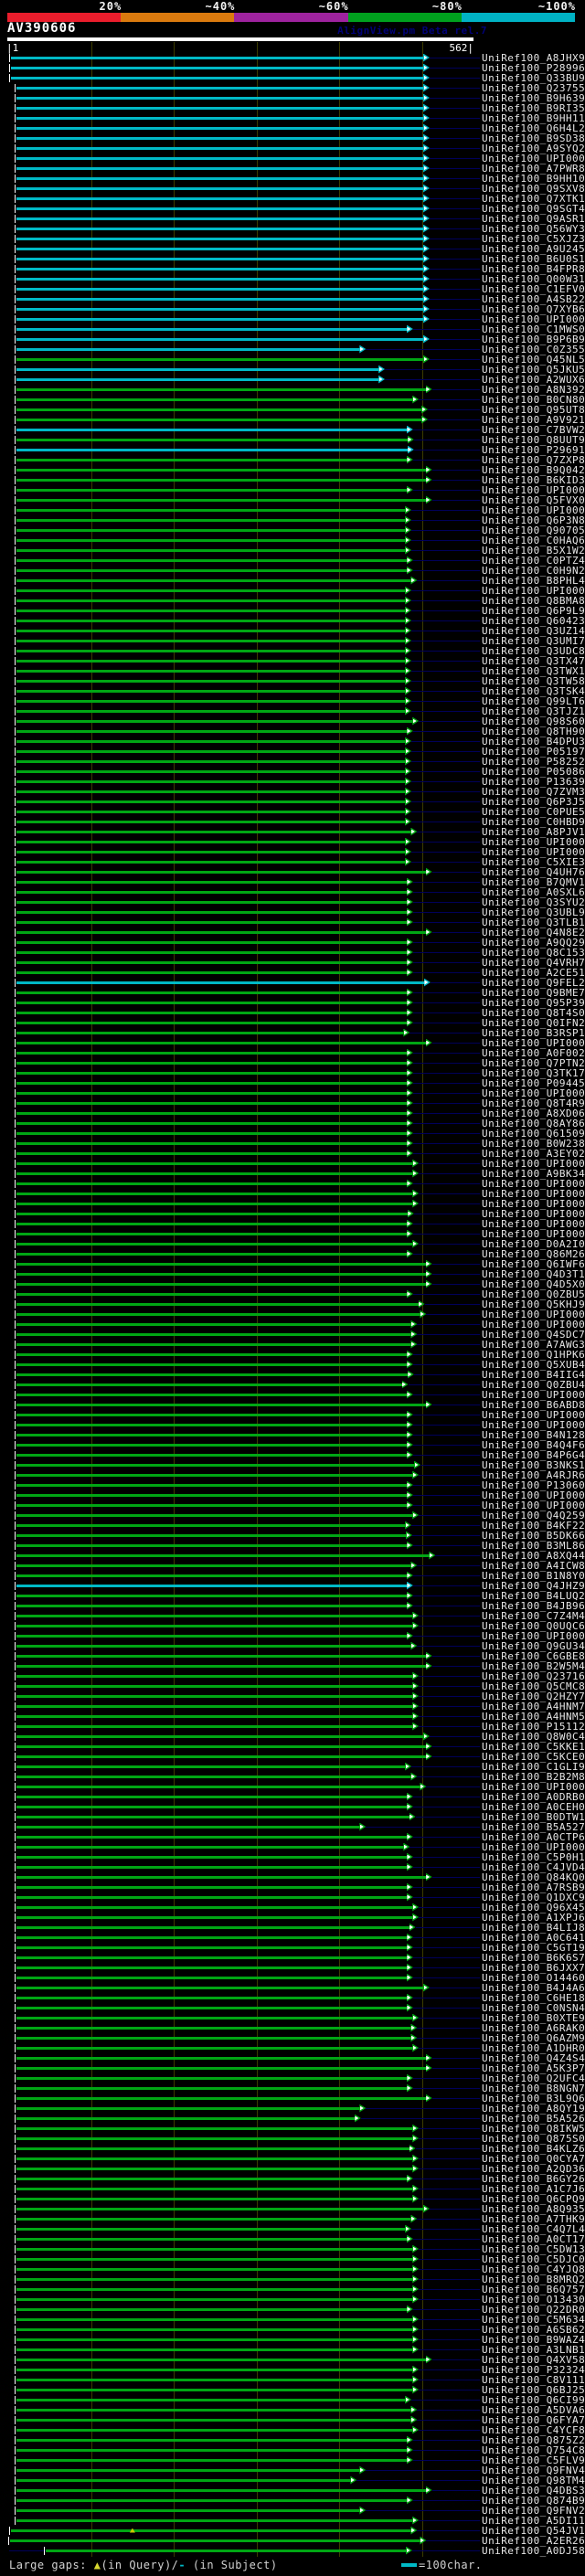 Image resolution: width=585 pixels, height=2576 pixels. What do you see at coordinates (534, 98) in the screenshot?
I see `subject-label: UniRef100_B9H639` at bounding box center [534, 98].